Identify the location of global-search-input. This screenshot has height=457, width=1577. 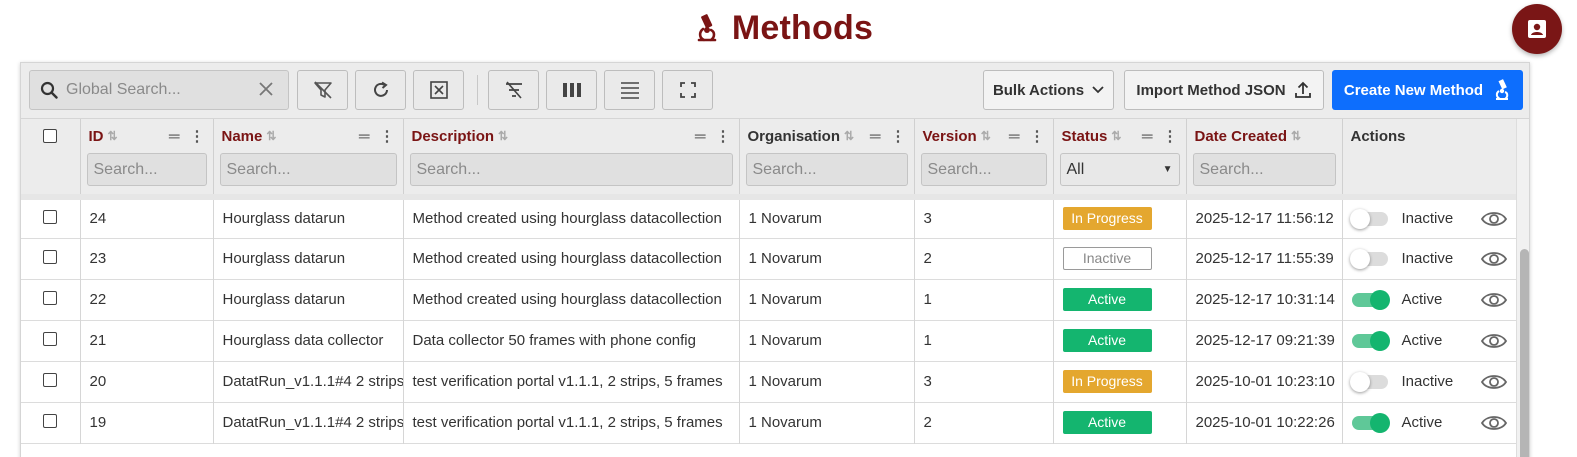
(156, 90).